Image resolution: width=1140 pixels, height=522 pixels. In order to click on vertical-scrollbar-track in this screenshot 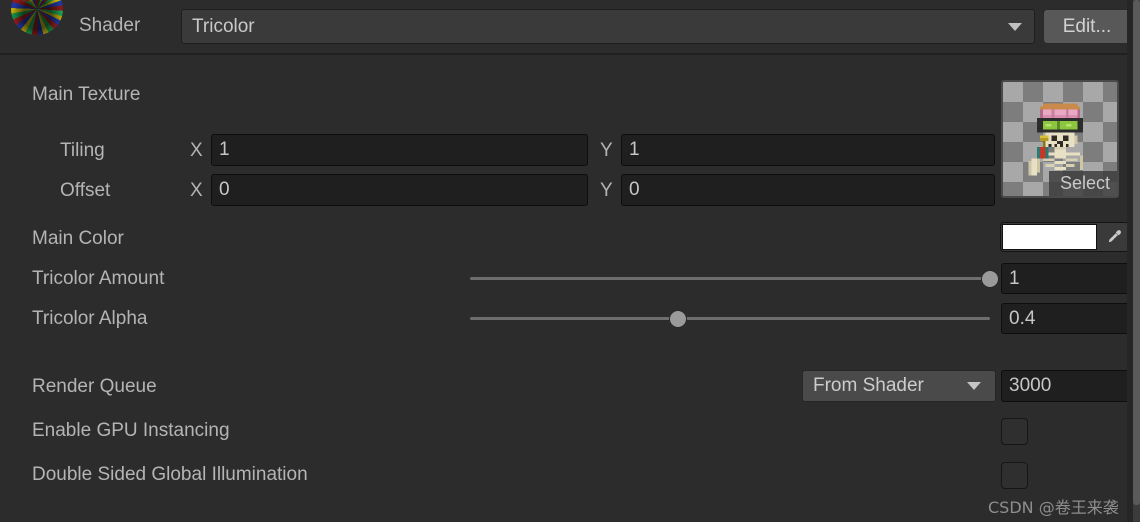, I will do `click(1136, 261)`.